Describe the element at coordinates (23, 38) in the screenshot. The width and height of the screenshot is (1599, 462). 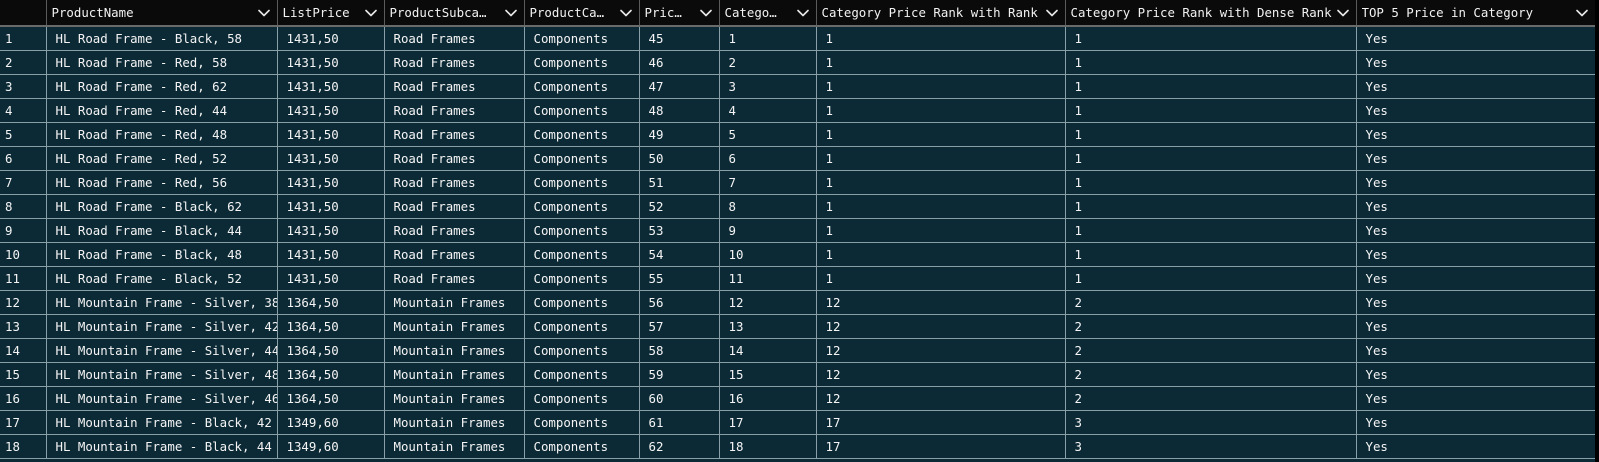
I see `row-number-cell: 1` at that location.